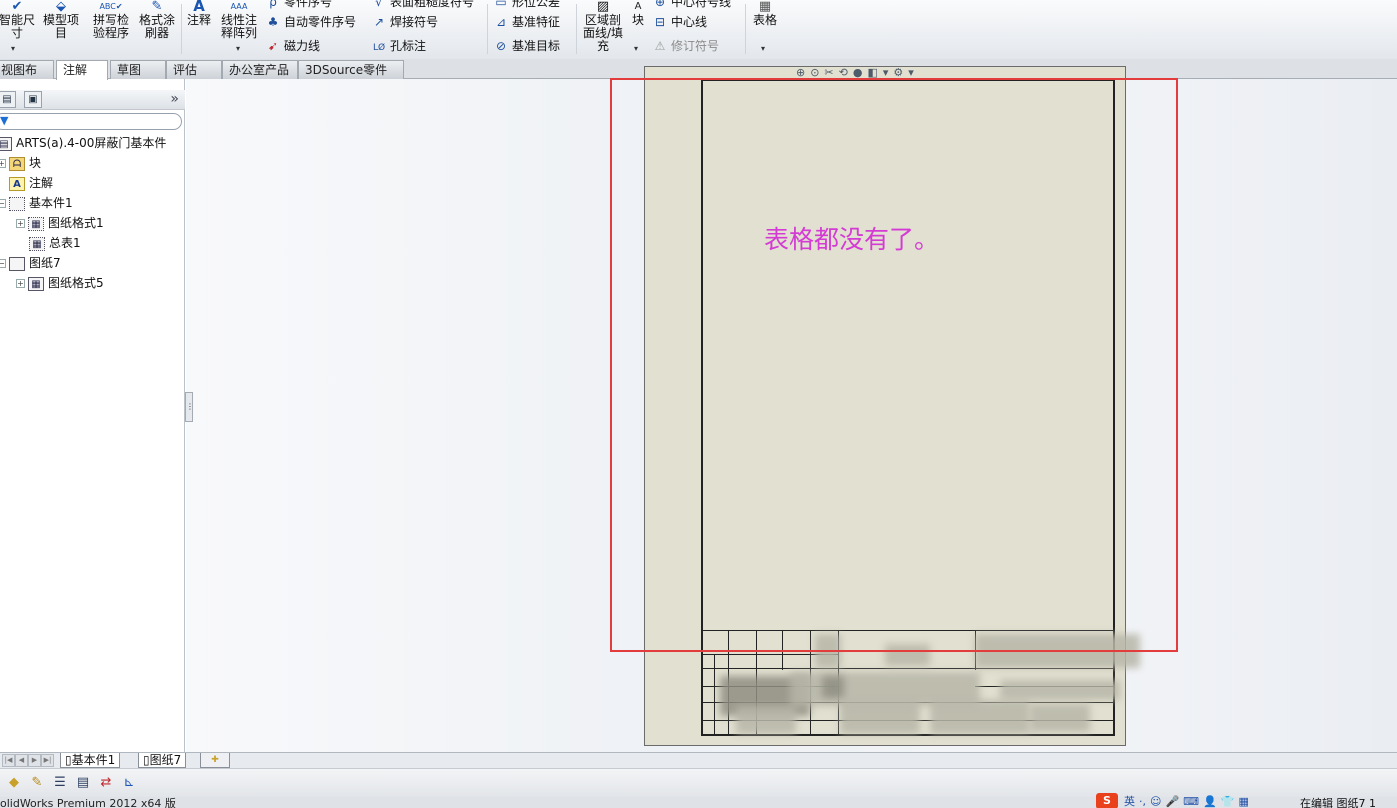 This screenshot has width=1397, height=808. I want to click on spell-check-icon: ABC✔, so click(111, 6).